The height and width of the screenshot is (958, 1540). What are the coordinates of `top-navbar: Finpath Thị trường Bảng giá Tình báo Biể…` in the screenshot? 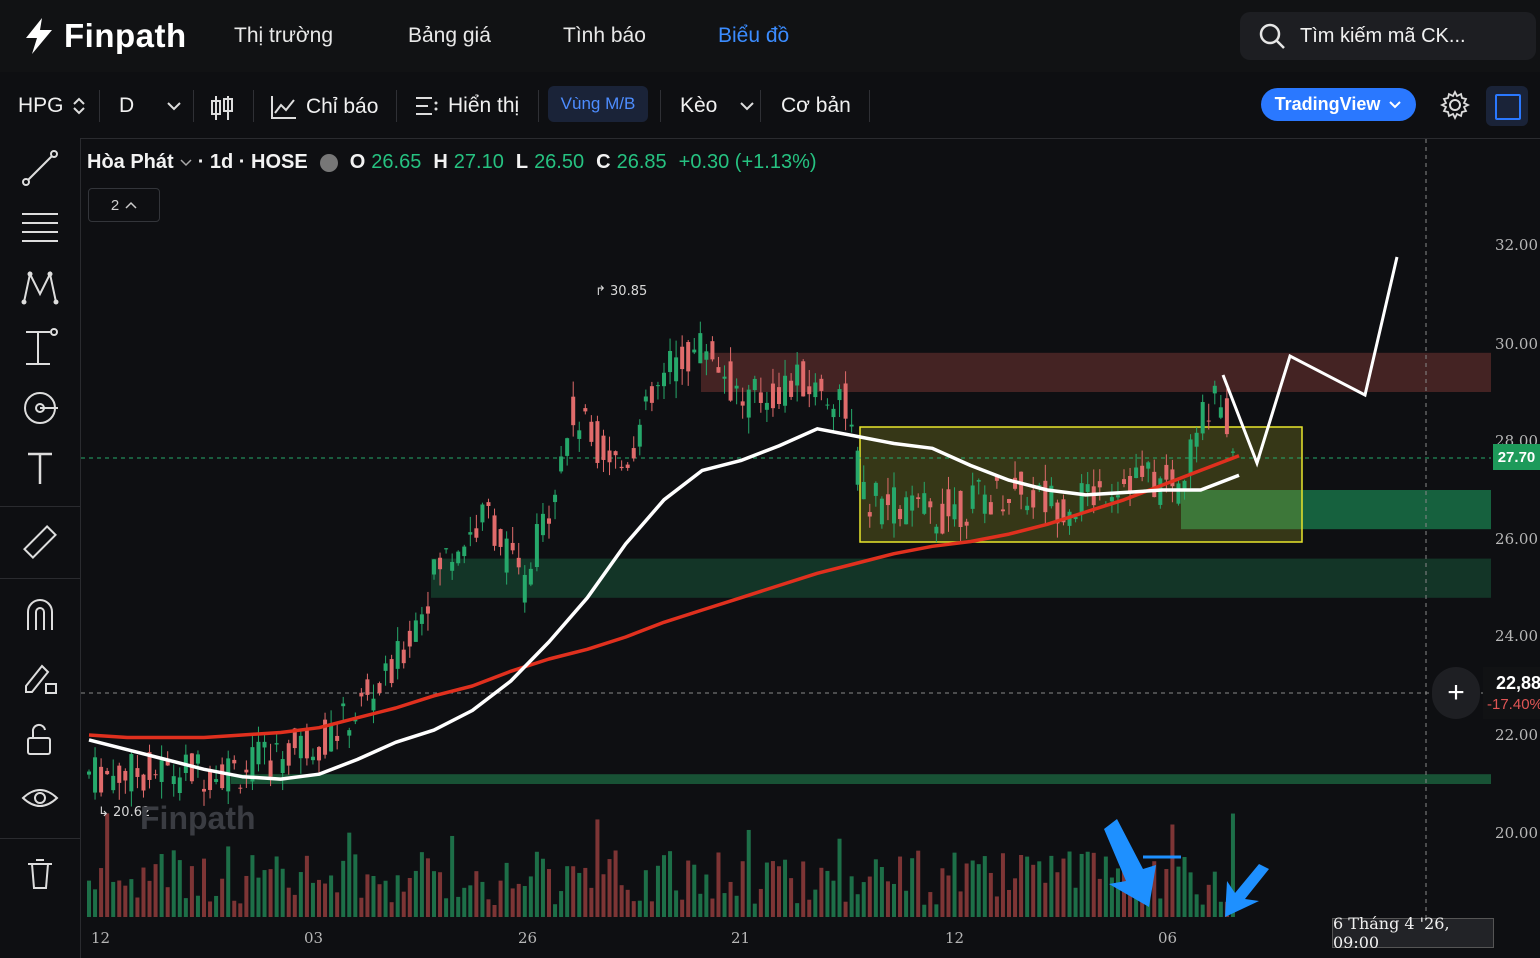 It's located at (770, 36).